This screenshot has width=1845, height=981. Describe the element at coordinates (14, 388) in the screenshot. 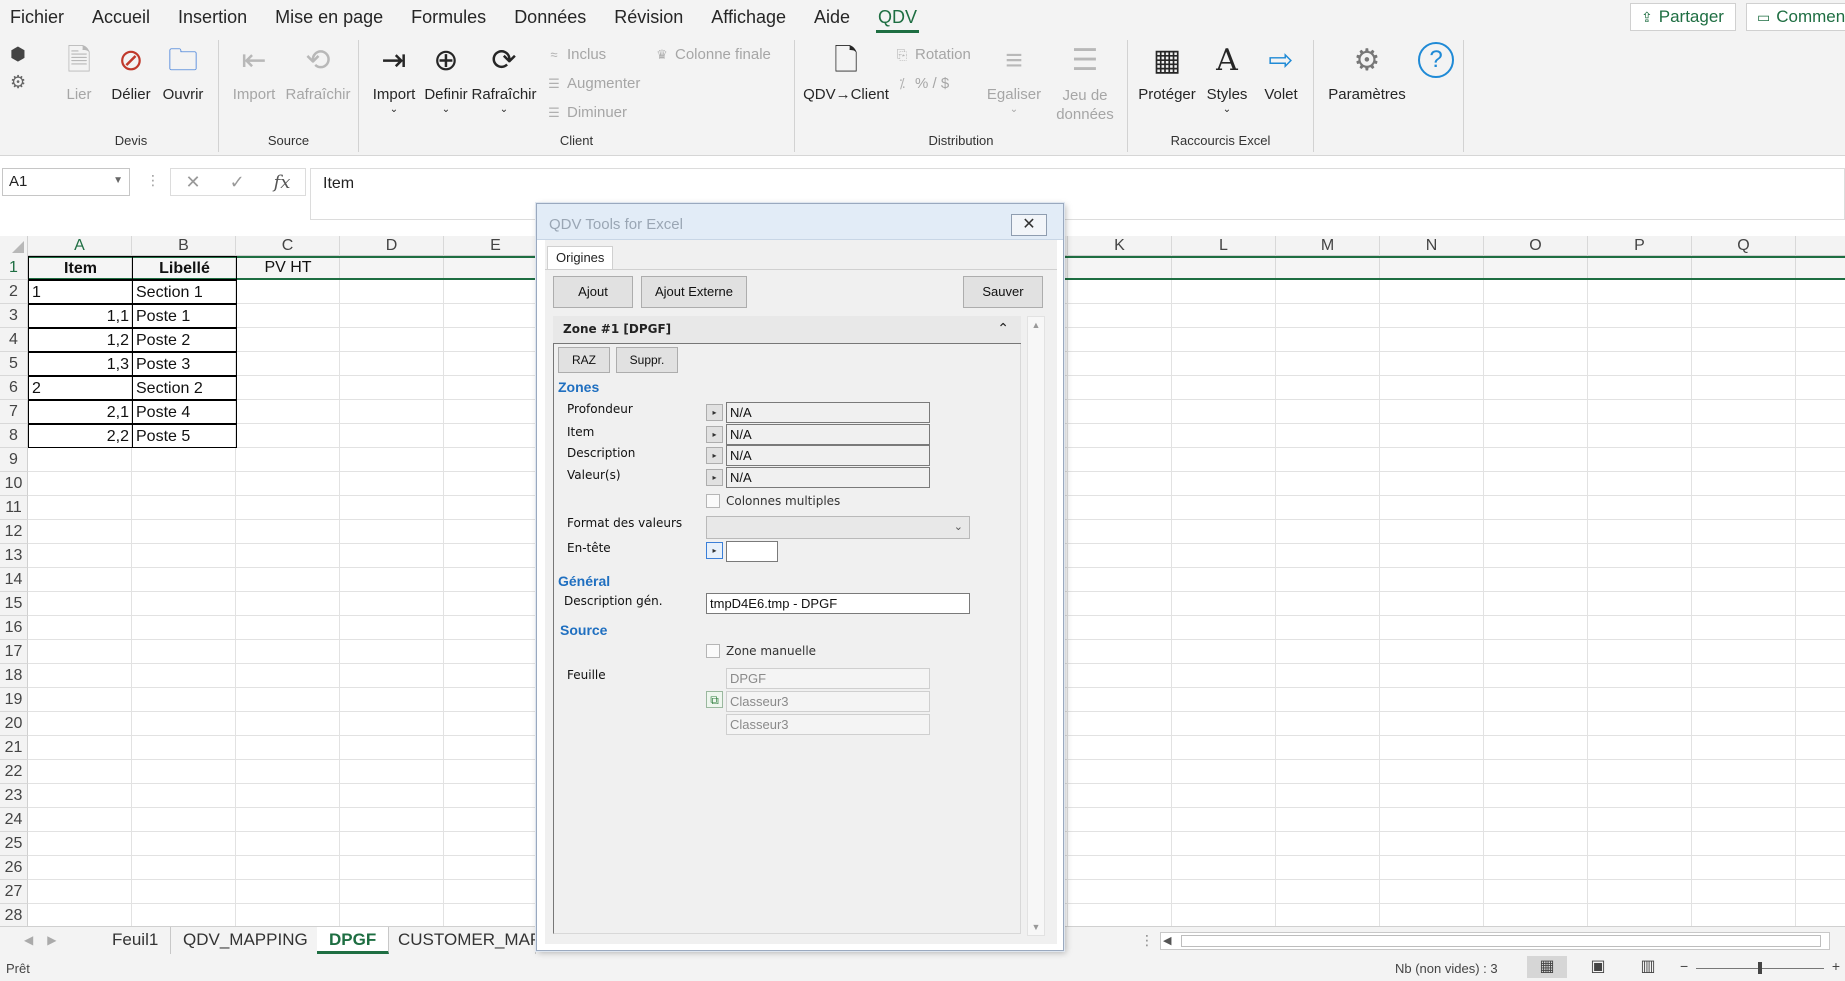

I see `row-header-6: 6` at that location.